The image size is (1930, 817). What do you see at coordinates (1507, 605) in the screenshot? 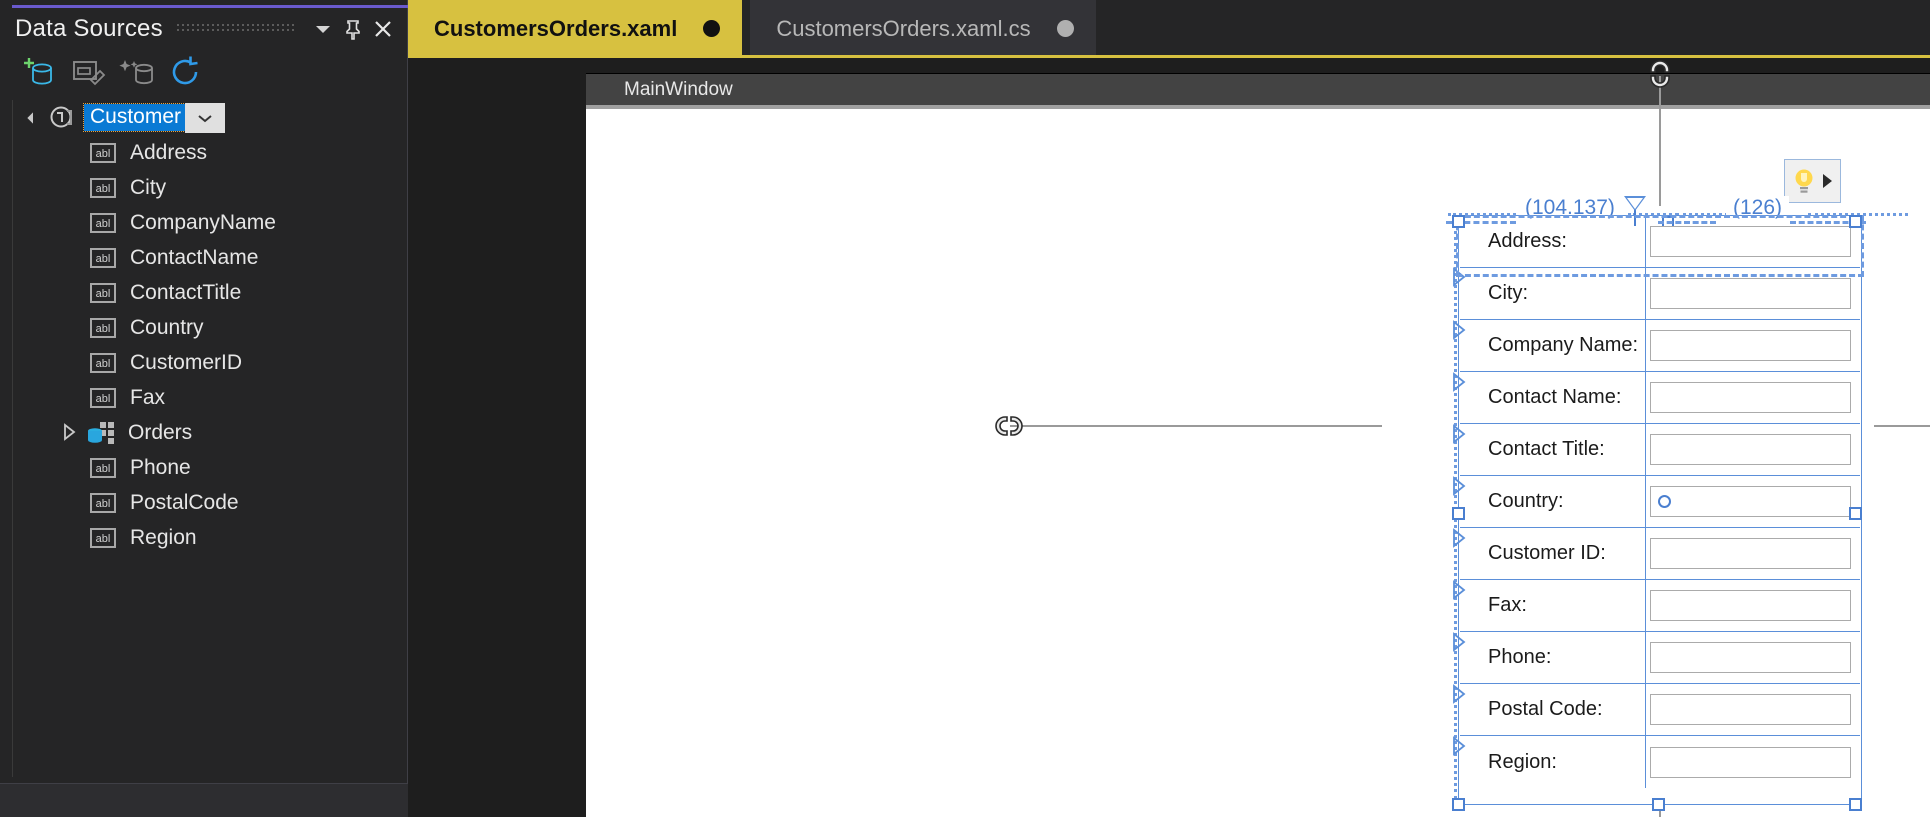
I see `field-label: Fax:` at bounding box center [1507, 605].